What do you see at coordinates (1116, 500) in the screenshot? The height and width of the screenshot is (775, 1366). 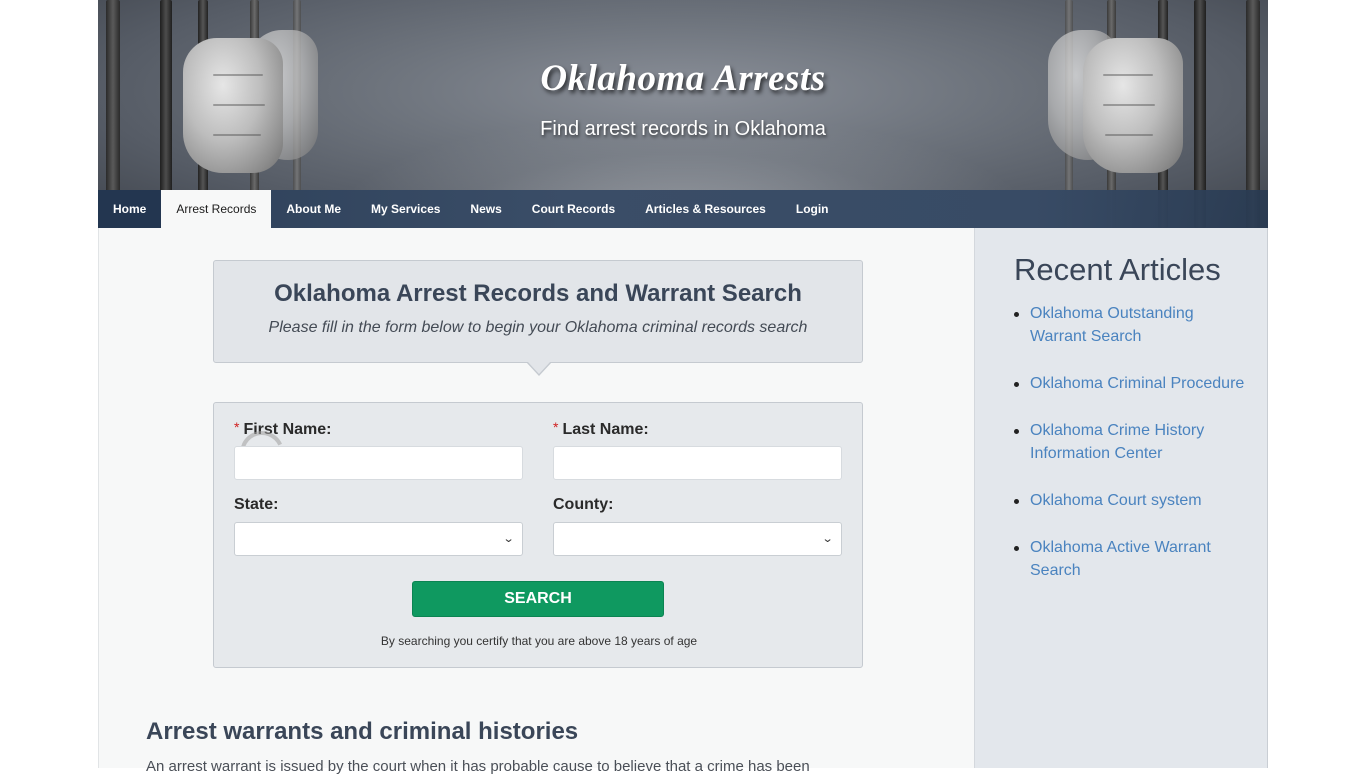 I see `recent-article-link: Oklahoma Court system` at bounding box center [1116, 500].